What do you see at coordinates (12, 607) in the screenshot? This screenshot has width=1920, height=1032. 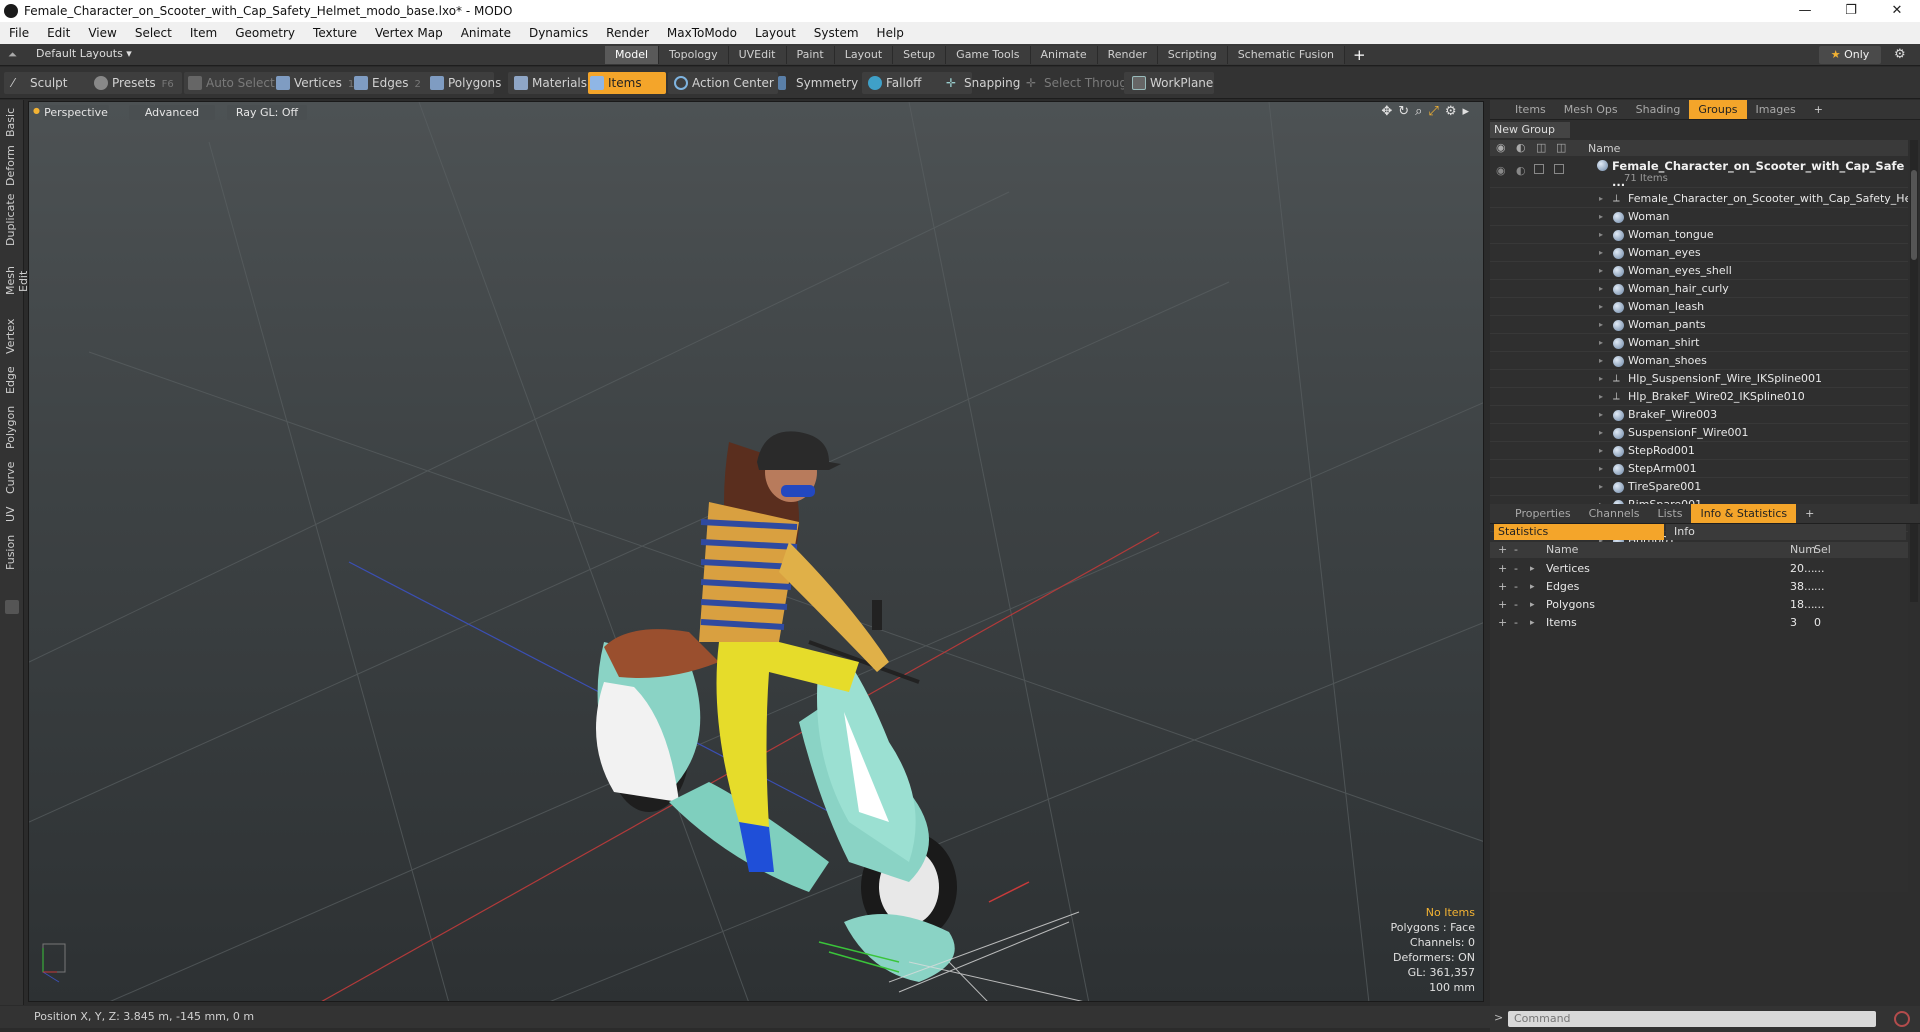 I see `left-panel-toggle` at bounding box center [12, 607].